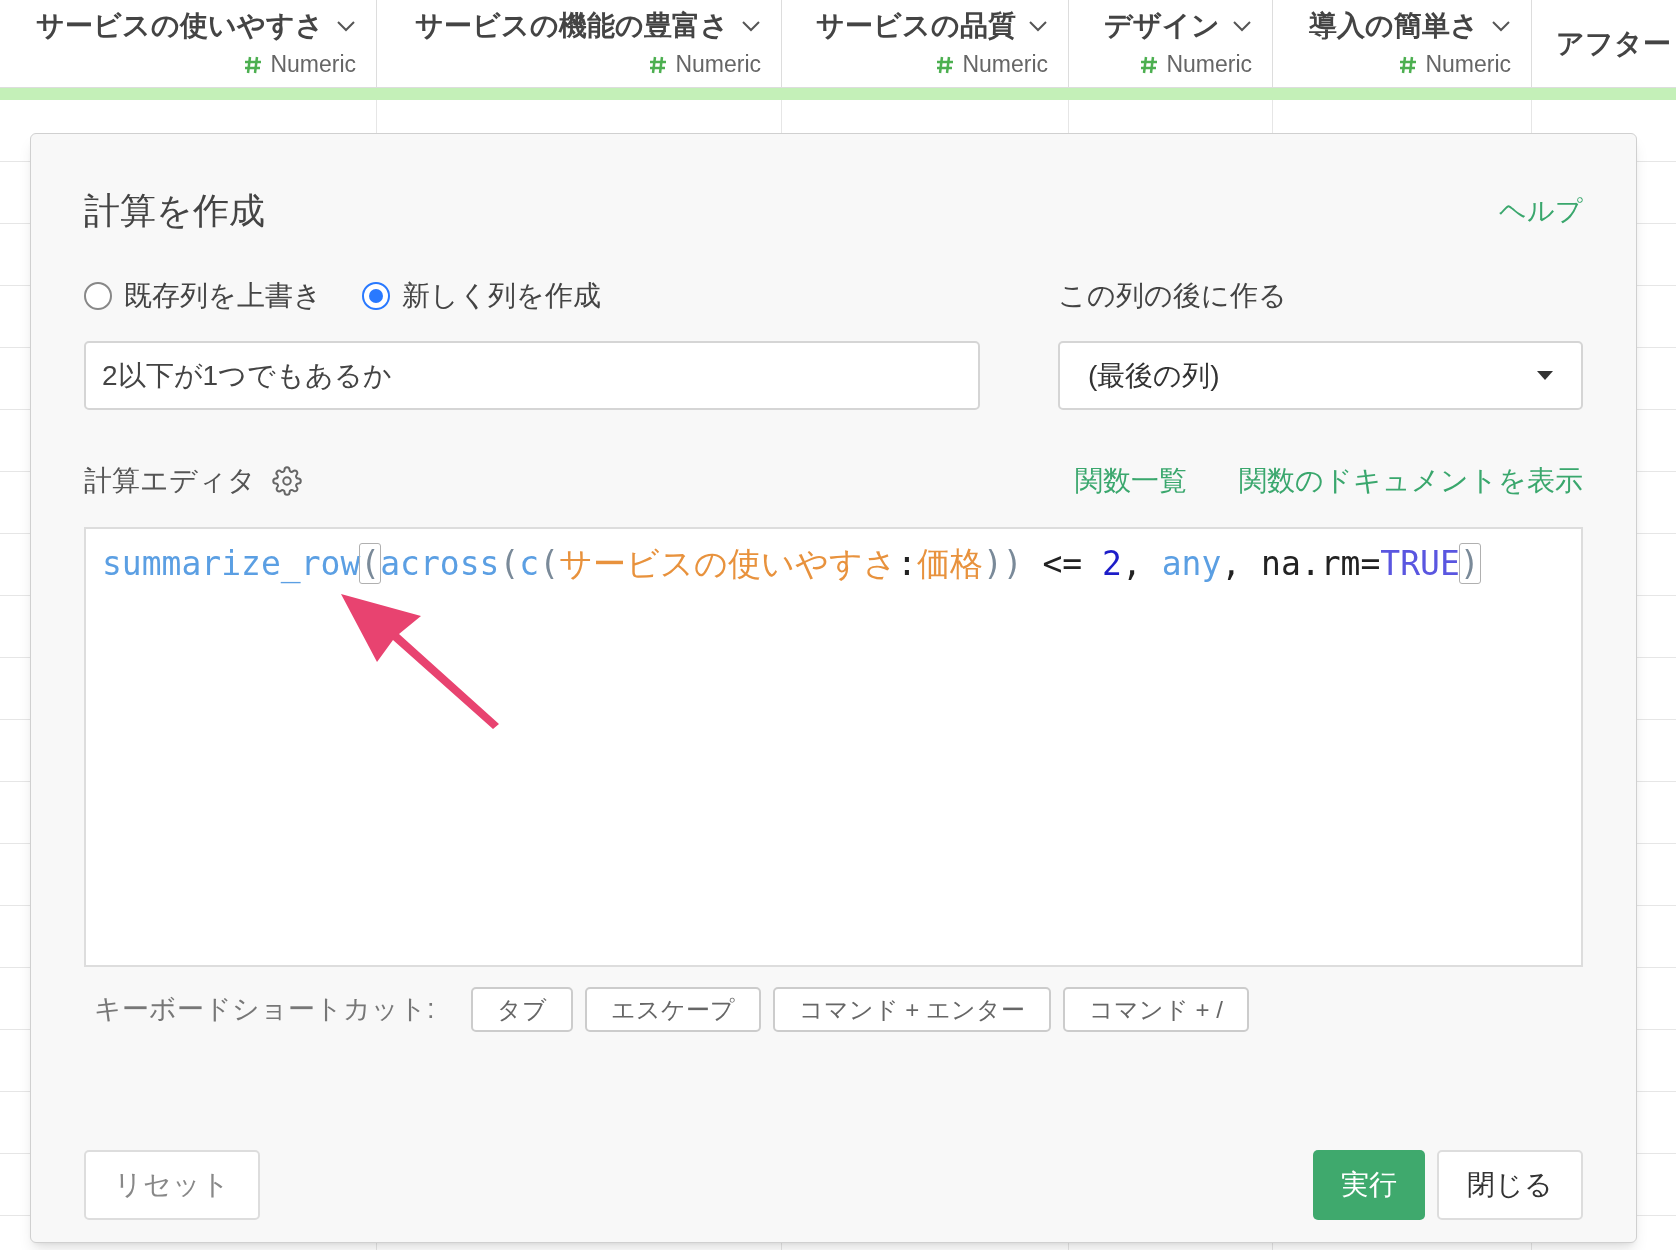  Describe the element at coordinates (1173, 296) in the screenshot. I see `position-label: この列の後に作る` at that location.